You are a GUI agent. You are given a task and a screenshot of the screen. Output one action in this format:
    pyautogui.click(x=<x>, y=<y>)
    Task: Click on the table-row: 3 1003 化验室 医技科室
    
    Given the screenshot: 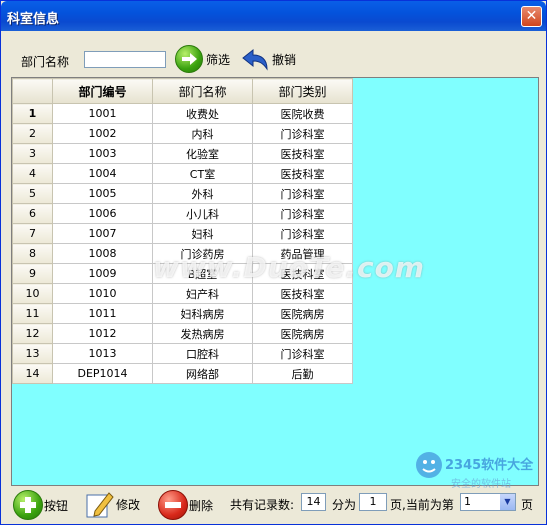 What is the action you would take?
    pyautogui.click(x=182, y=153)
    